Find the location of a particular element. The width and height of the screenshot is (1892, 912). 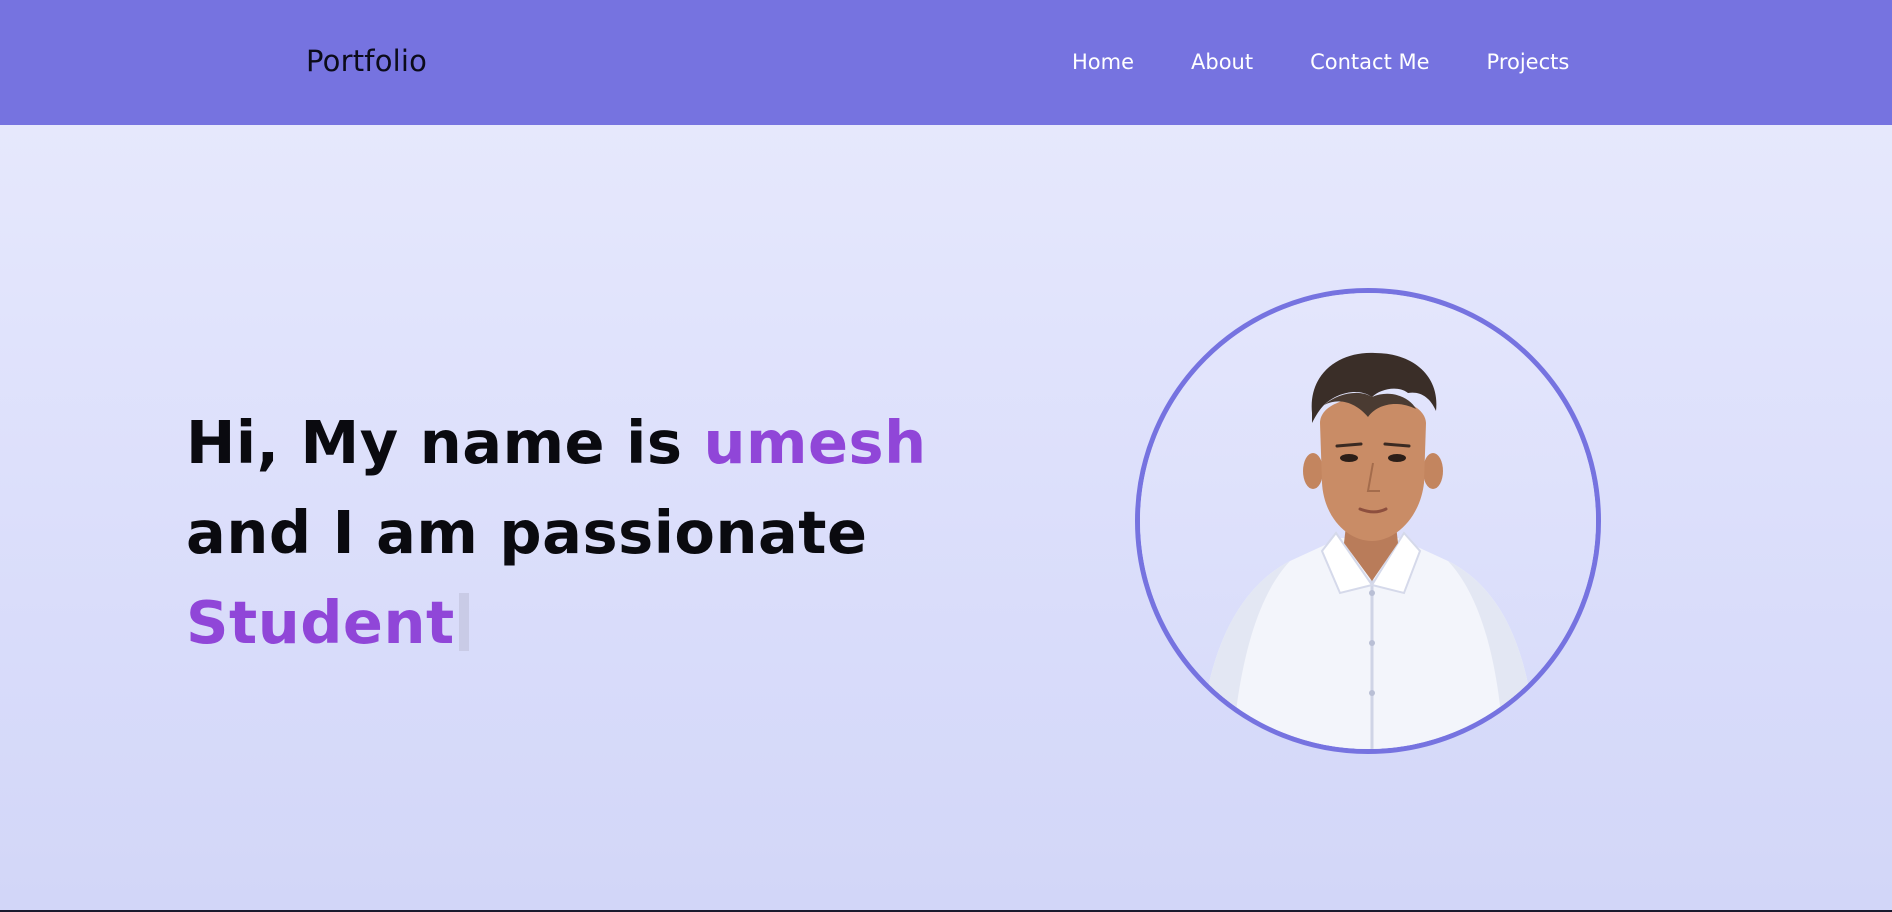

typed-role: Student is located at coordinates (320, 622).